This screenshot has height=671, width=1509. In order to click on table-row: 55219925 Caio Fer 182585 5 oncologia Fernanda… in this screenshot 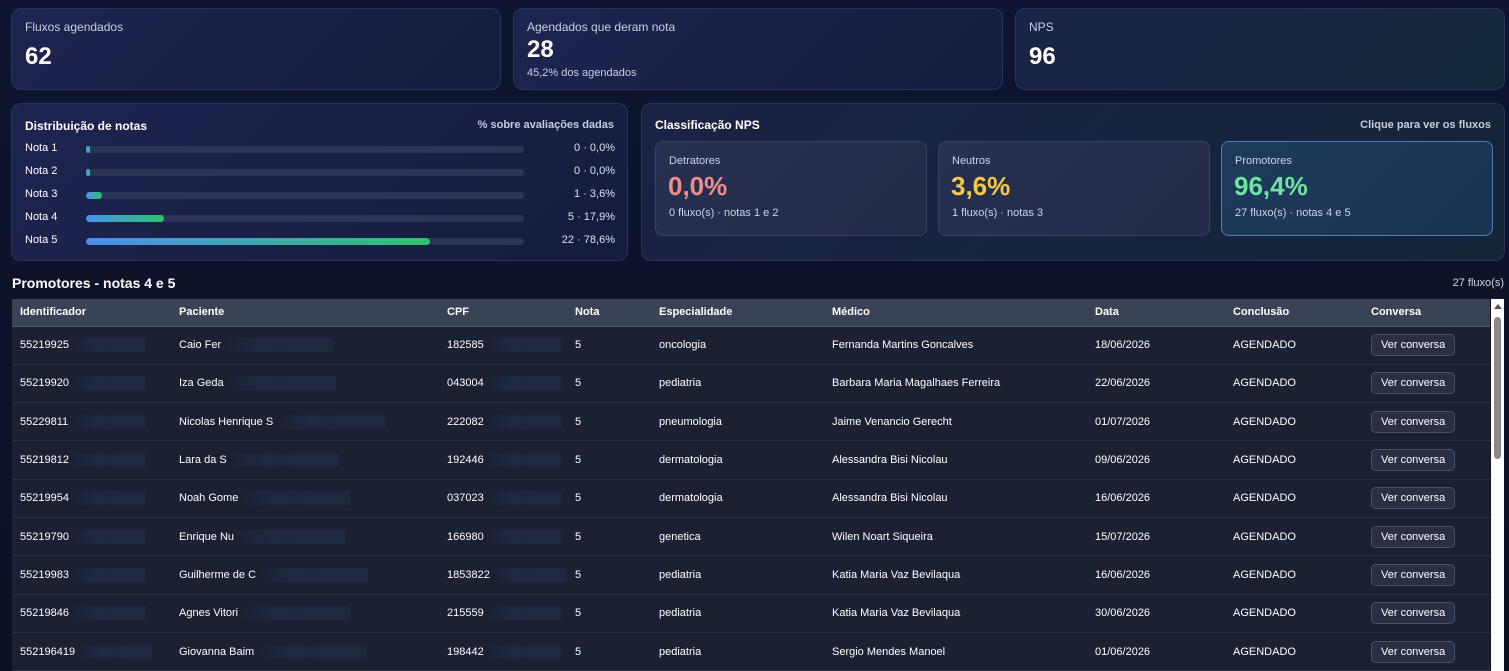, I will do `click(751, 345)`.